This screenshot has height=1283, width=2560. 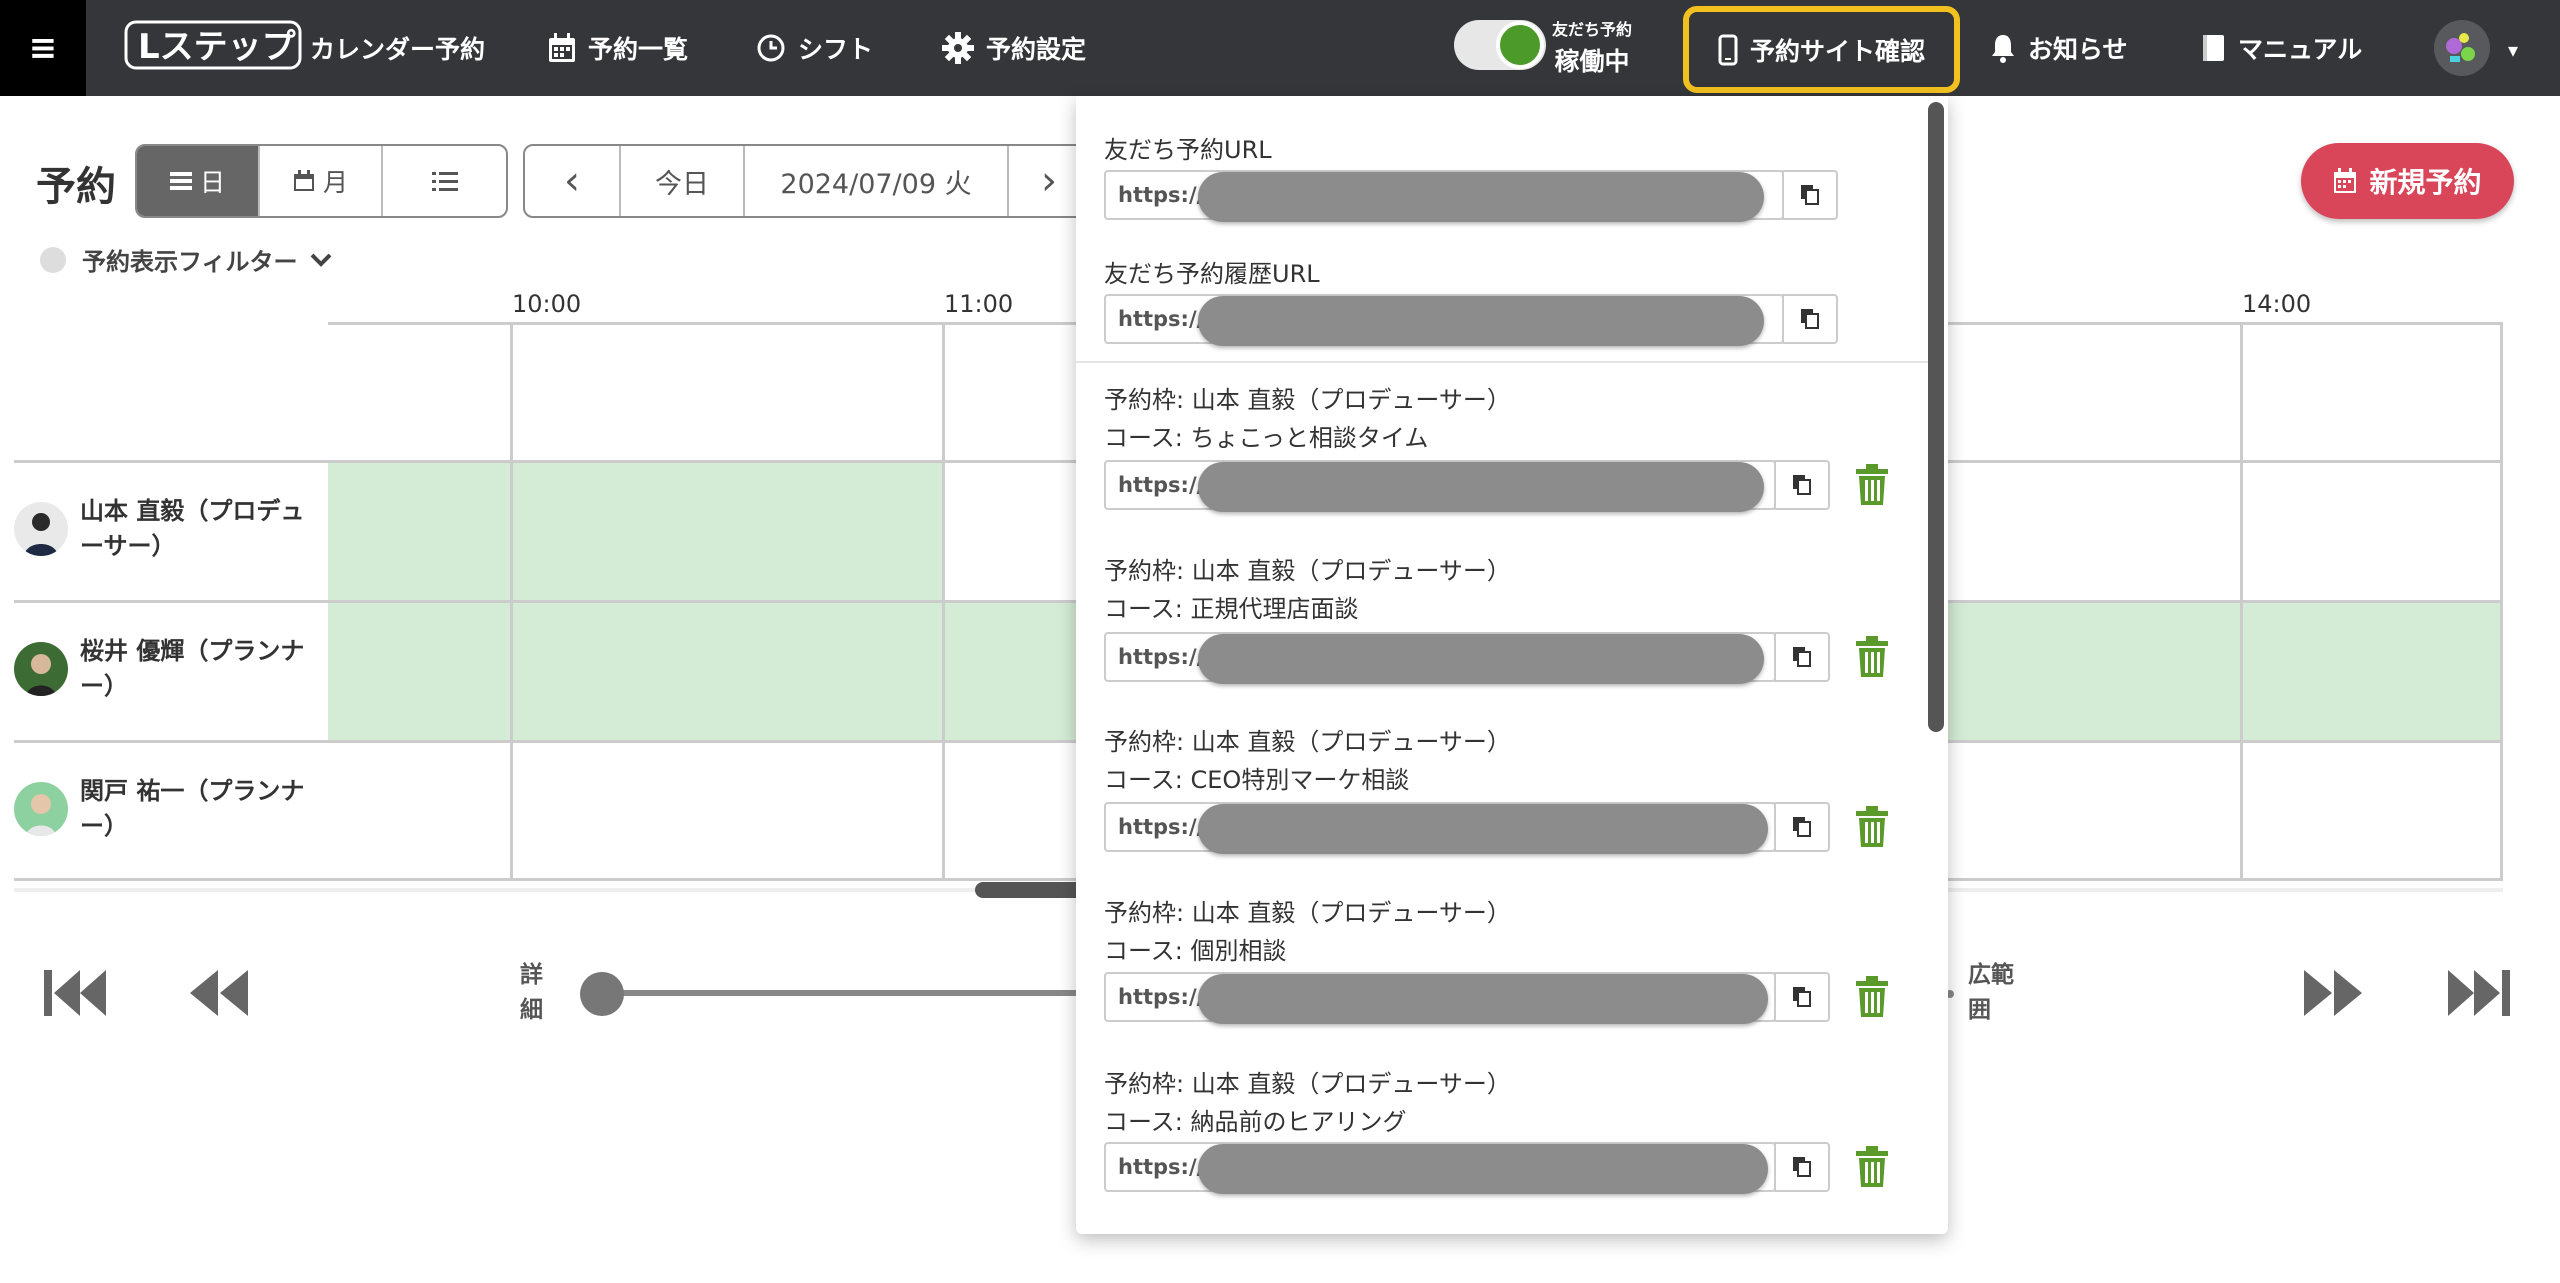 What do you see at coordinates (1592, 61) in the screenshot?
I see `toggle-state: 稼働中` at bounding box center [1592, 61].